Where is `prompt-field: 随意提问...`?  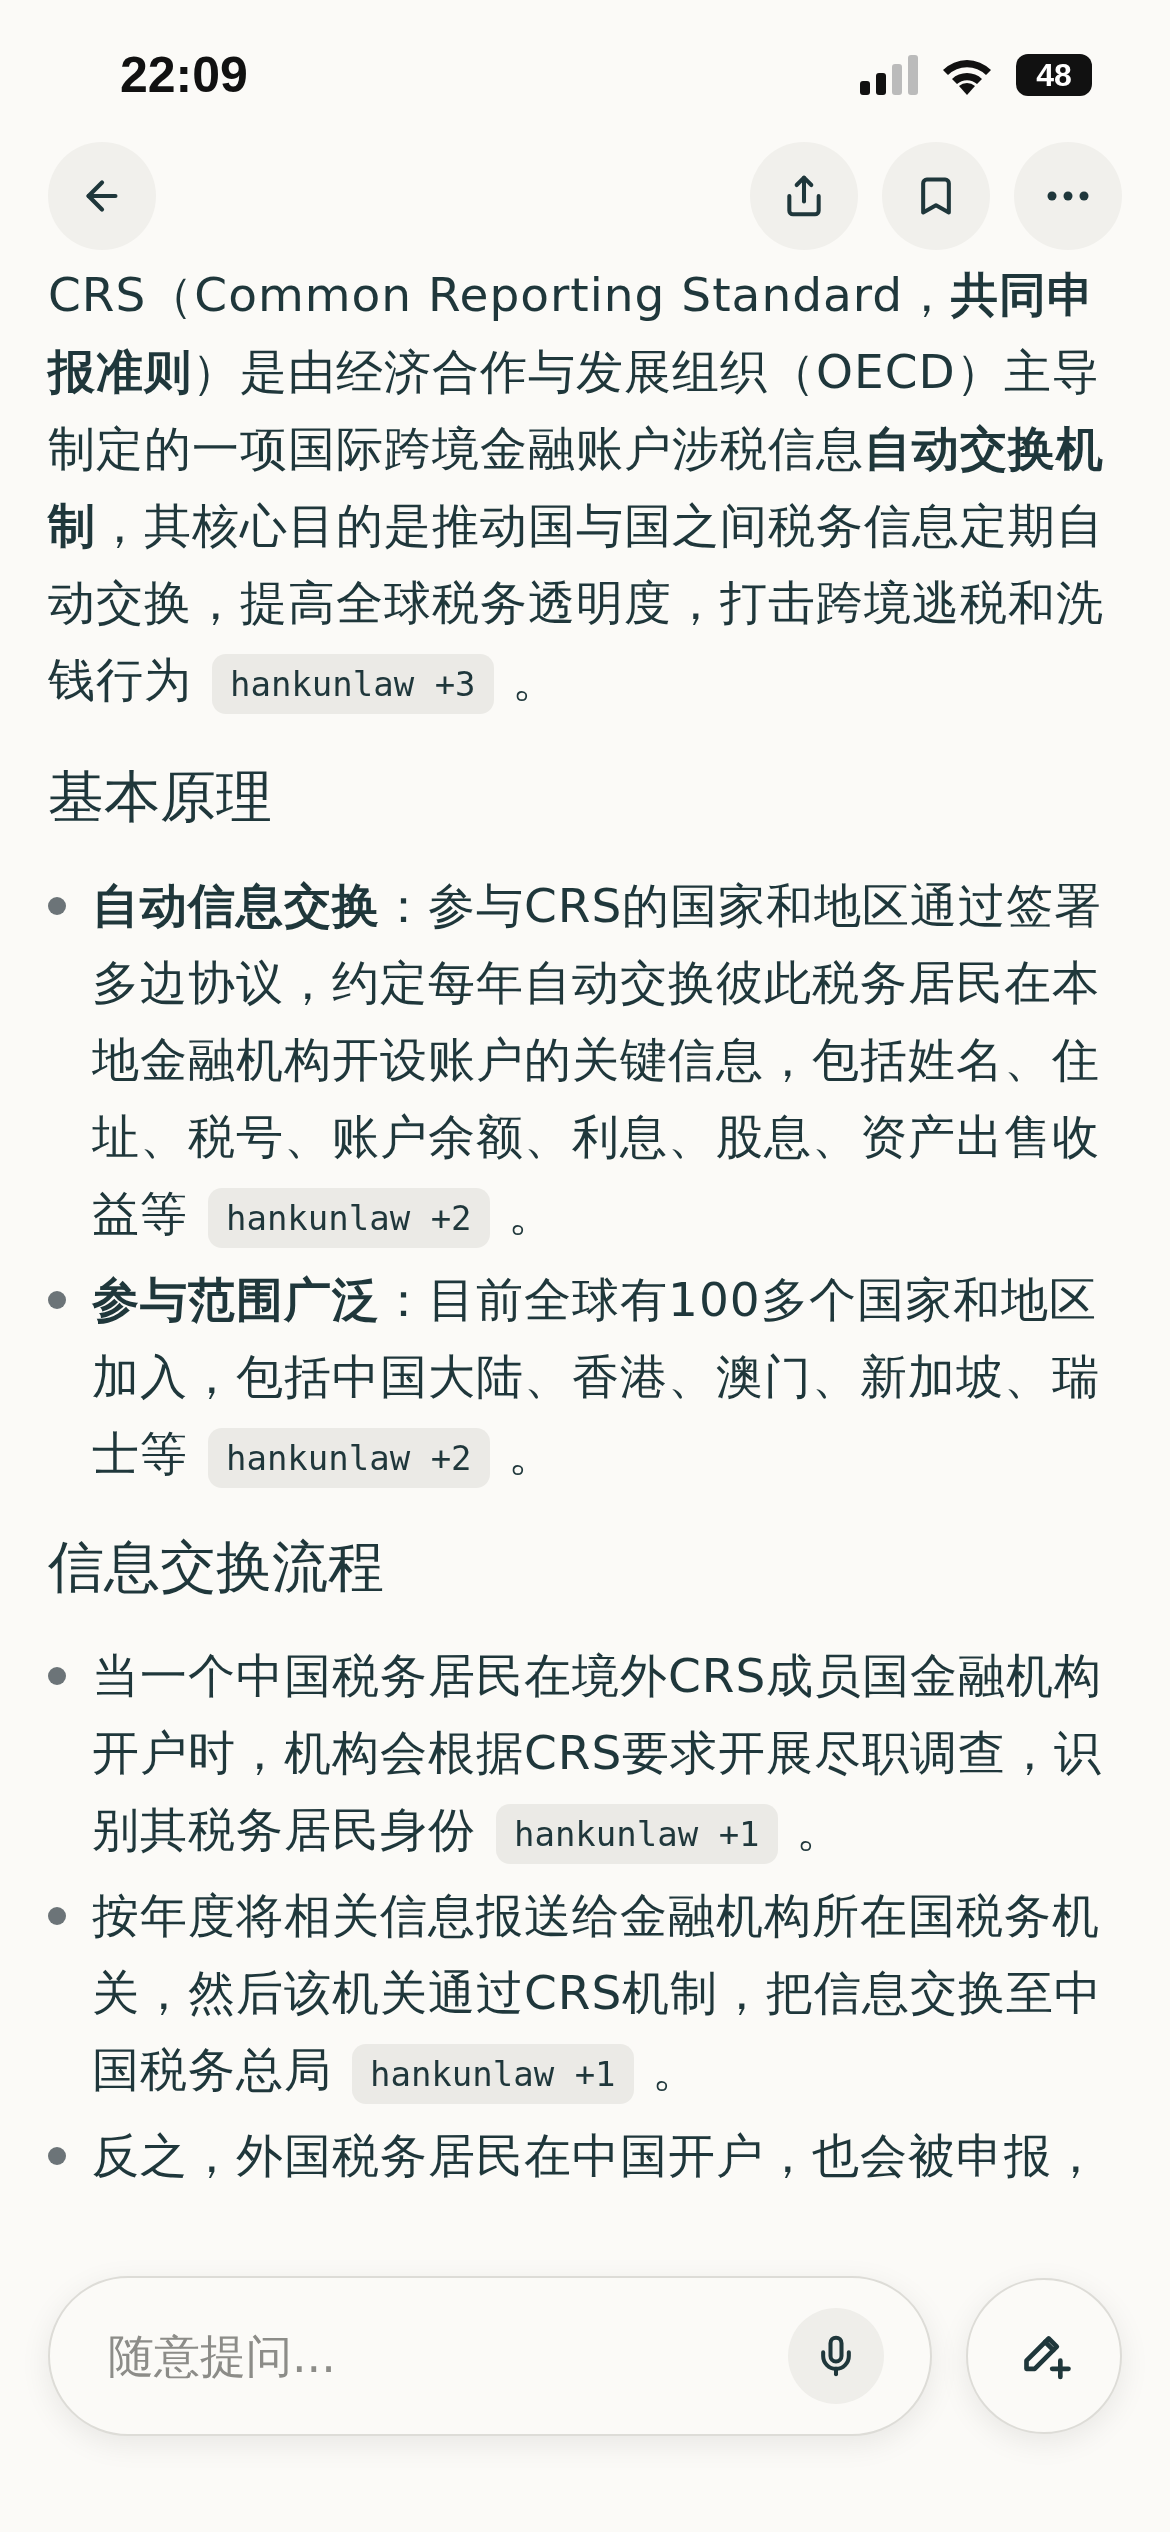 prompt-field: 随意提问... is located at coordinates (447, 2356).